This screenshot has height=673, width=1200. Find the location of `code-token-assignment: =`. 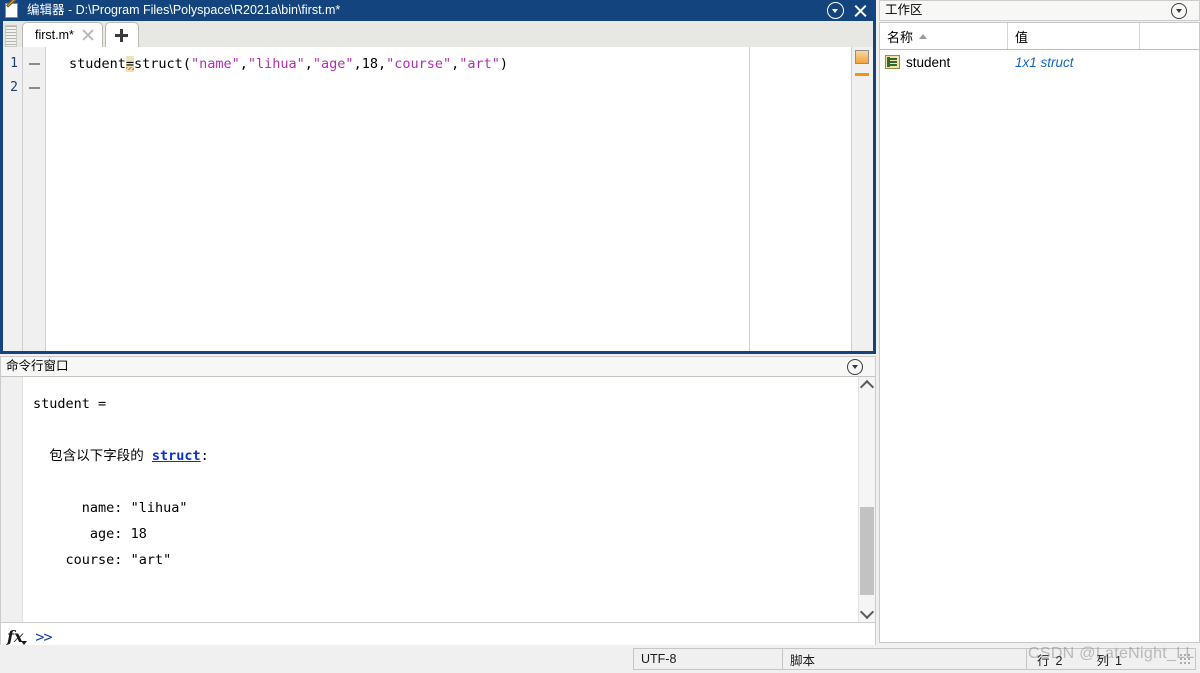

code-token-assignment: = is located at coordinates (130, 64).